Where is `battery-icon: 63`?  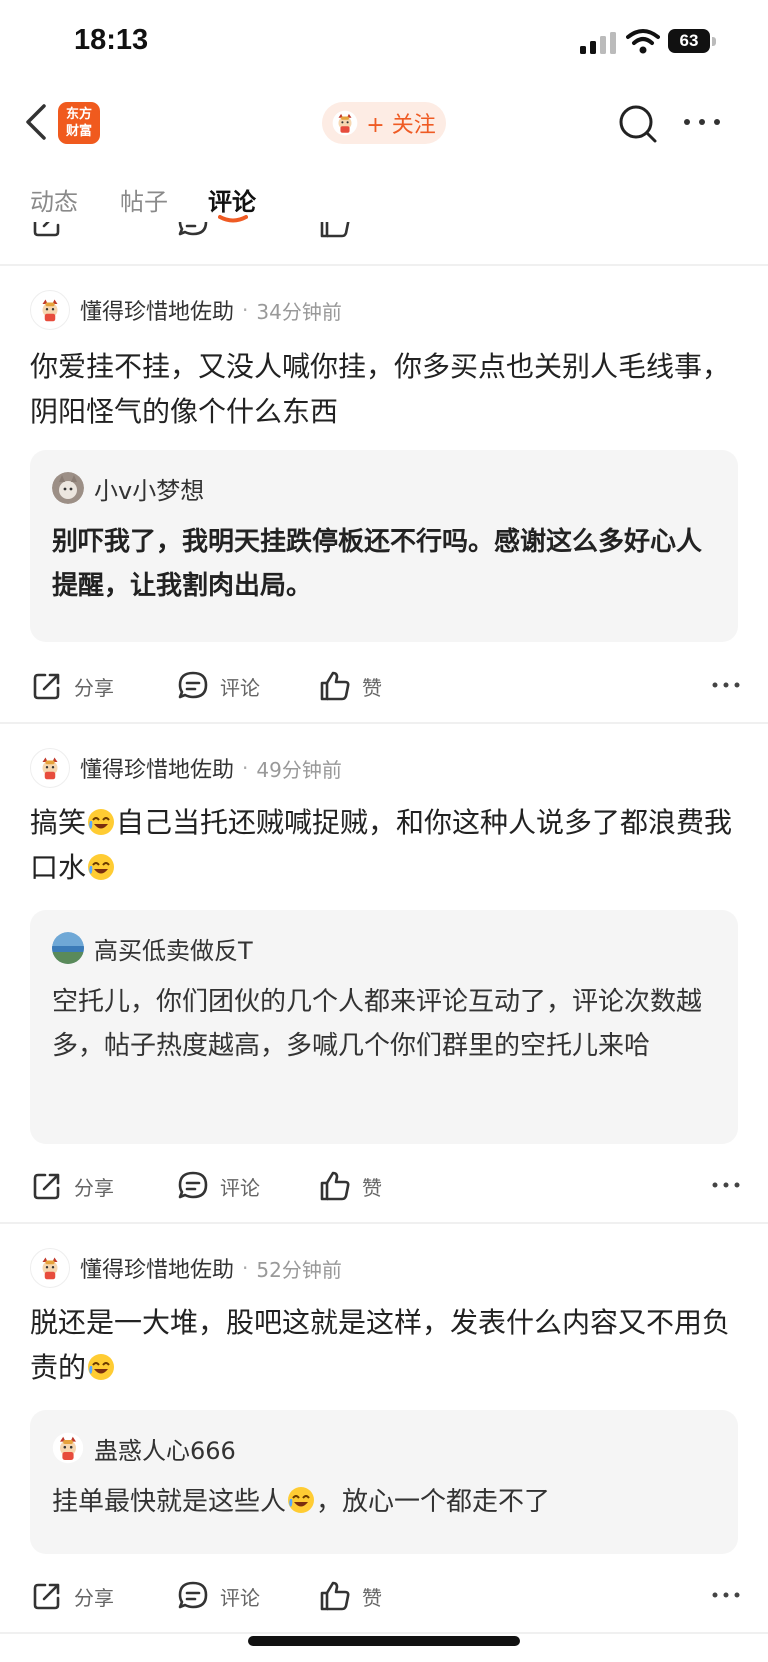
battery-icon: 63 is located at coordinates (693, 41).